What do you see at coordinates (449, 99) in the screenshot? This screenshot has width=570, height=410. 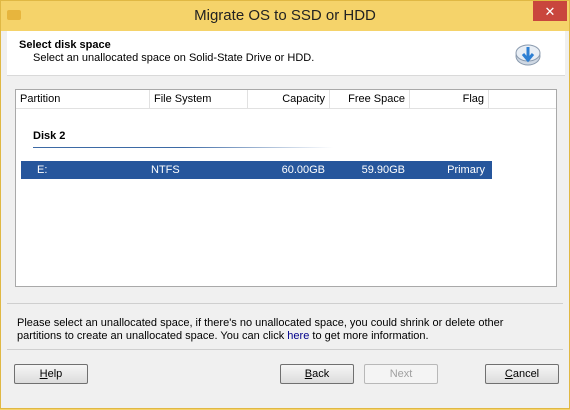 I see `column-flag: Flag` at bounding box center [449, 99].